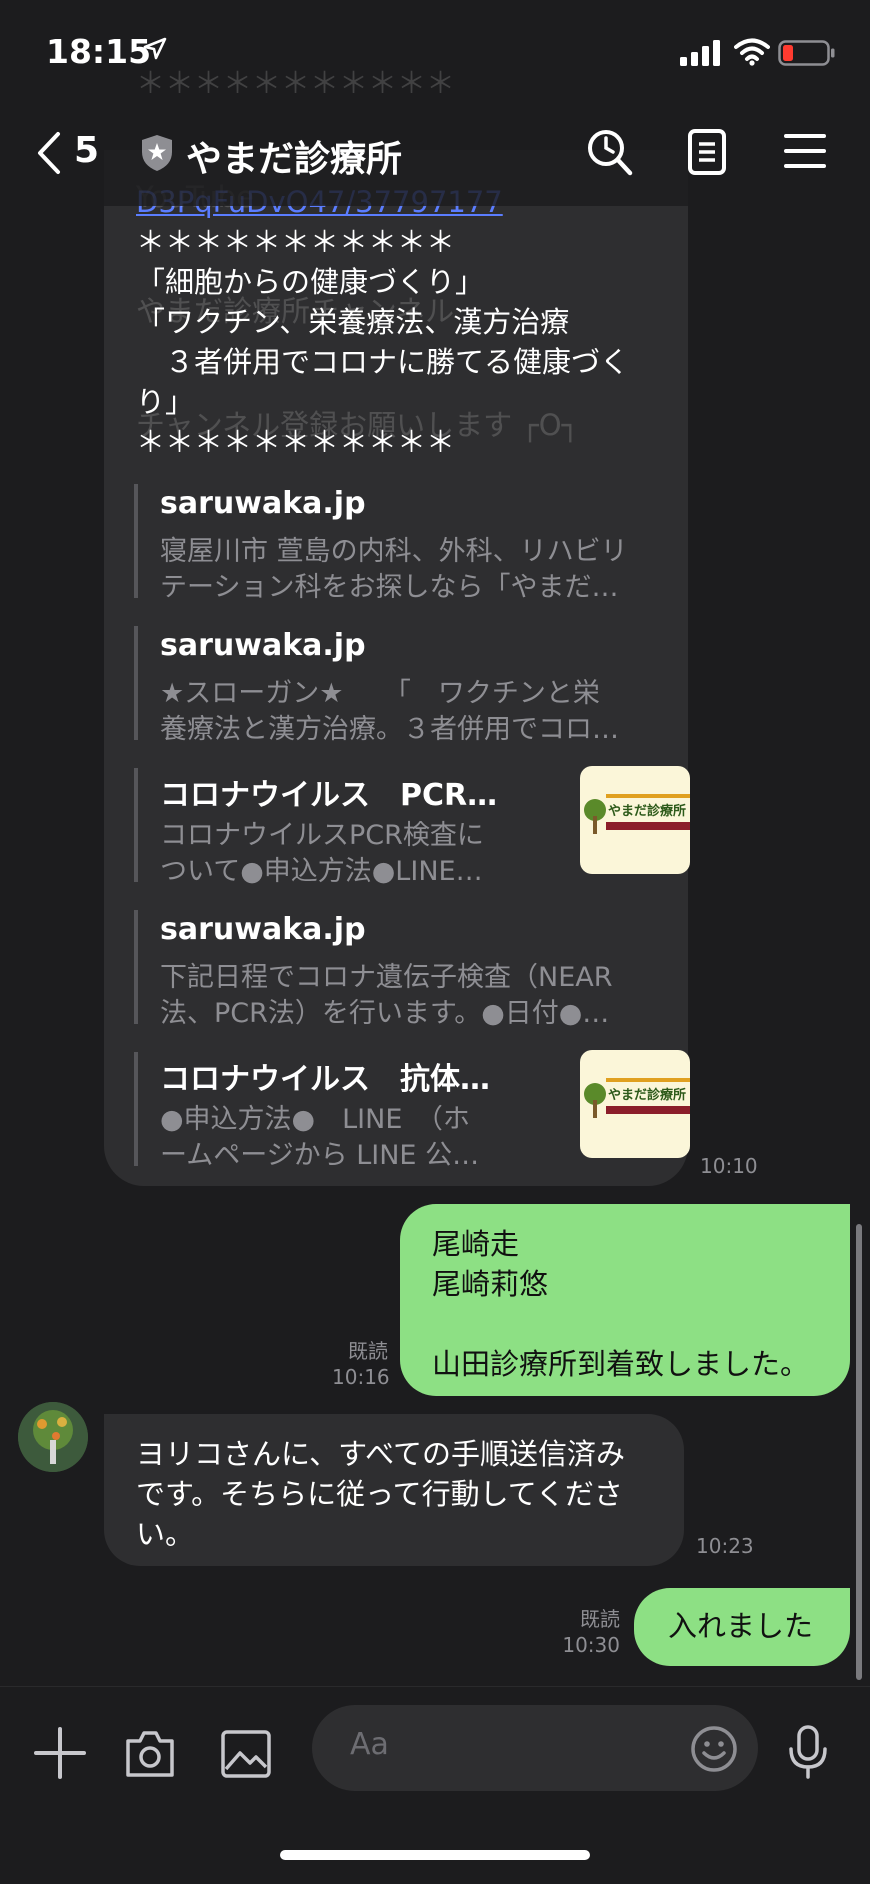 The width and height of the screenshot is (870, 1884). I want to click on read-receipt: 既読 10:30, so click(591, 1632).